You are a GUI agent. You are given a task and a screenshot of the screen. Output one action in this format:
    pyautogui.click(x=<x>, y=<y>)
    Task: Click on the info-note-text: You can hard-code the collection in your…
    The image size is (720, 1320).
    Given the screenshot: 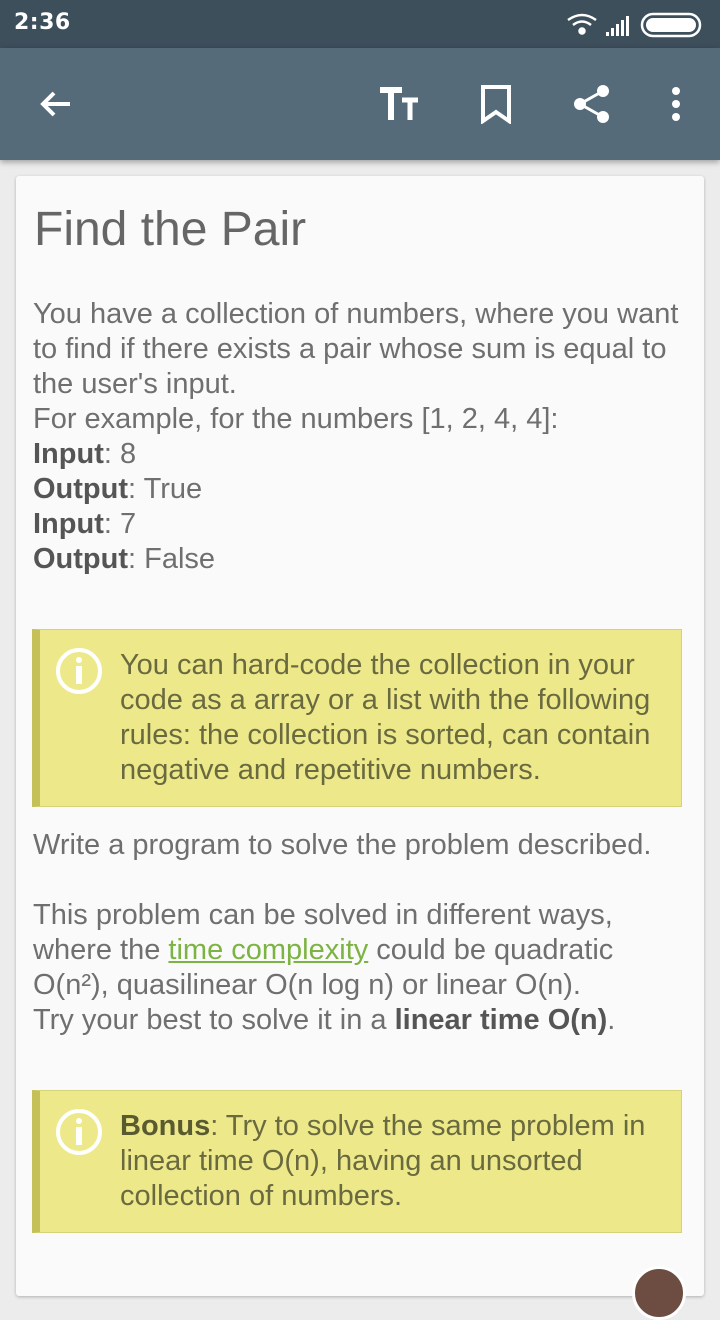 What is the action you would take?
    pyautogui.click(x=385, y=717)
    